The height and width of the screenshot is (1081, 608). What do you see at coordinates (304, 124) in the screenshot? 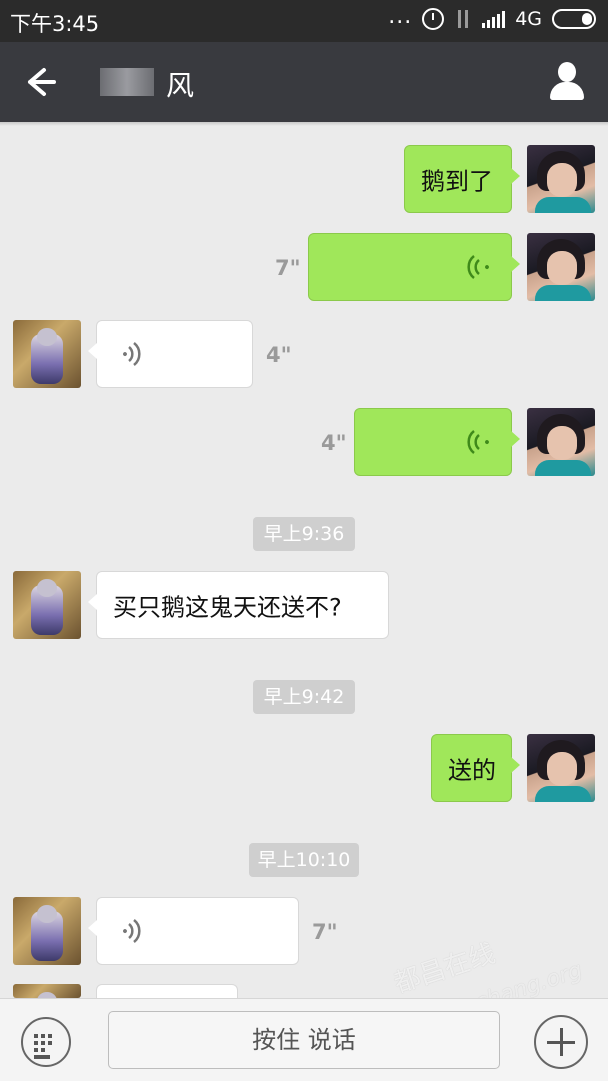
I see `header-shadow` at bounding box center [304, 124].